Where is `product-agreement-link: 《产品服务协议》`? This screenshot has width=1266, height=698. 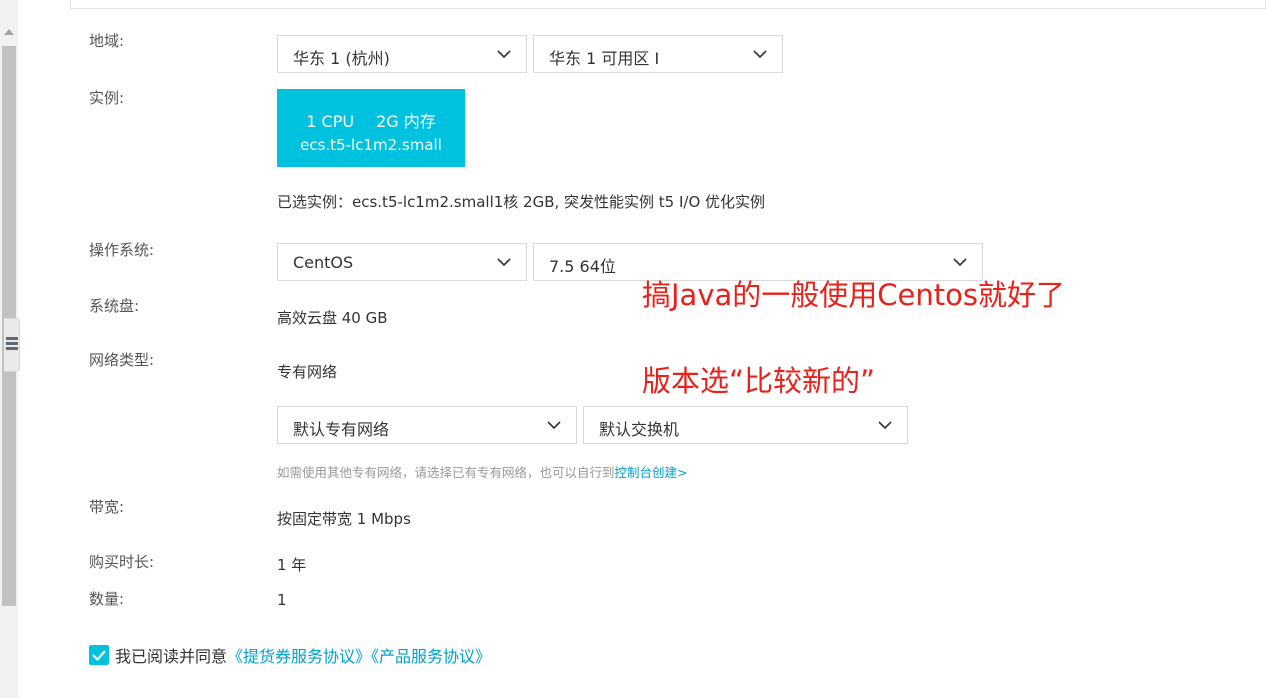
product-agreement-link: 《产品服务协议》 is located at coordinates (431, 656).